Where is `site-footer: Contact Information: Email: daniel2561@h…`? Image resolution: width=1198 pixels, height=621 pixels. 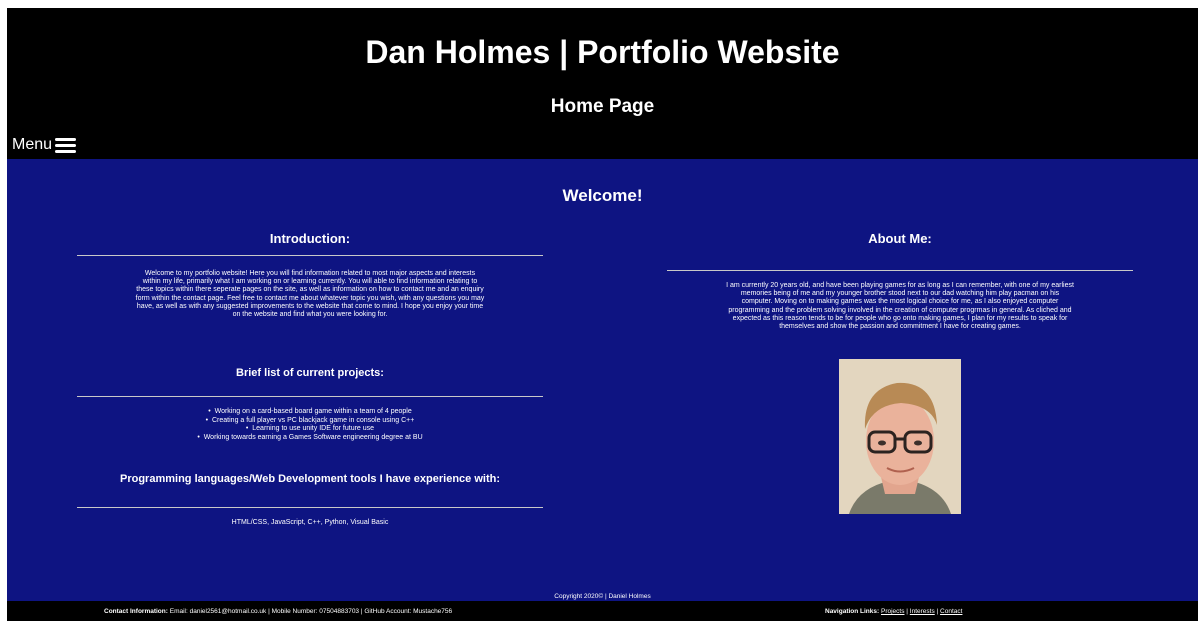
site-footer: Contact Information: Email: daniel2561@h… is located at coordinates (602, 611).